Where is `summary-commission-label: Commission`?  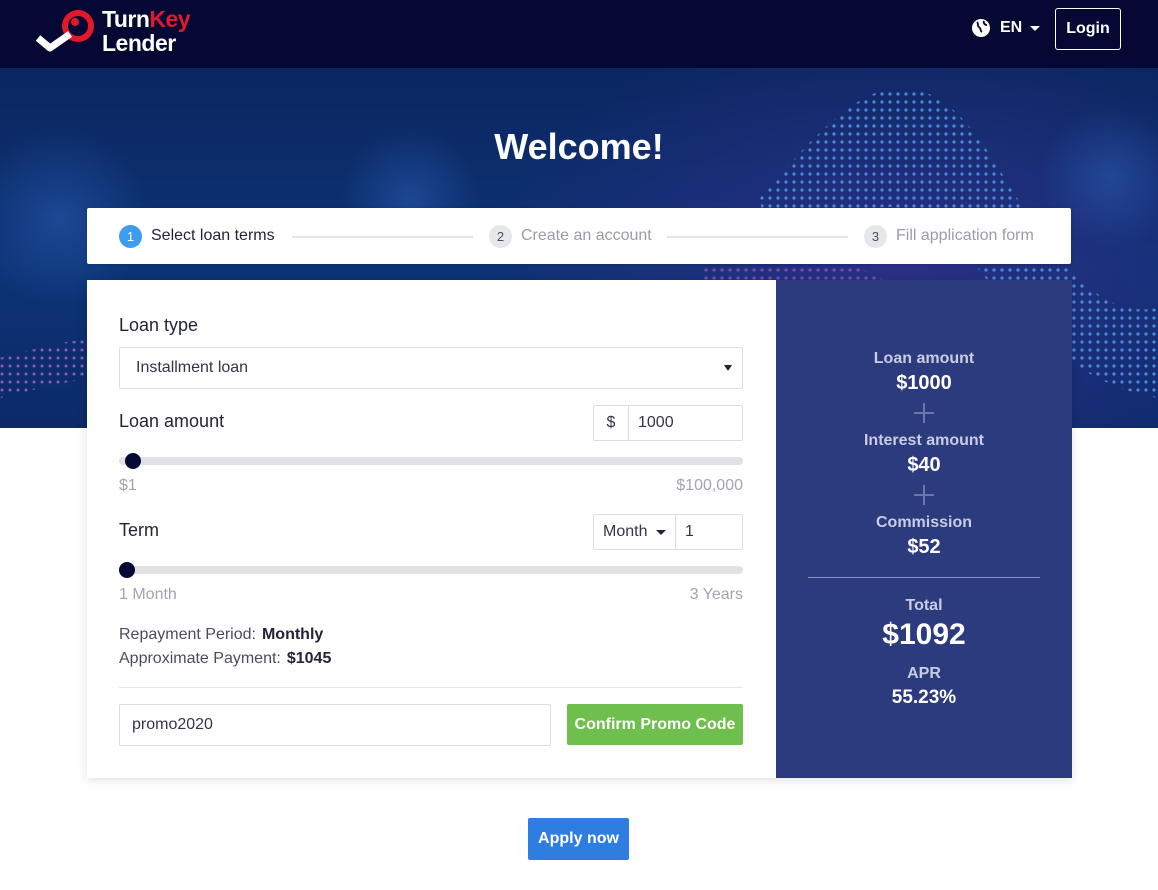 summary-commission-label: Commission is located at coordinates (923, 522).